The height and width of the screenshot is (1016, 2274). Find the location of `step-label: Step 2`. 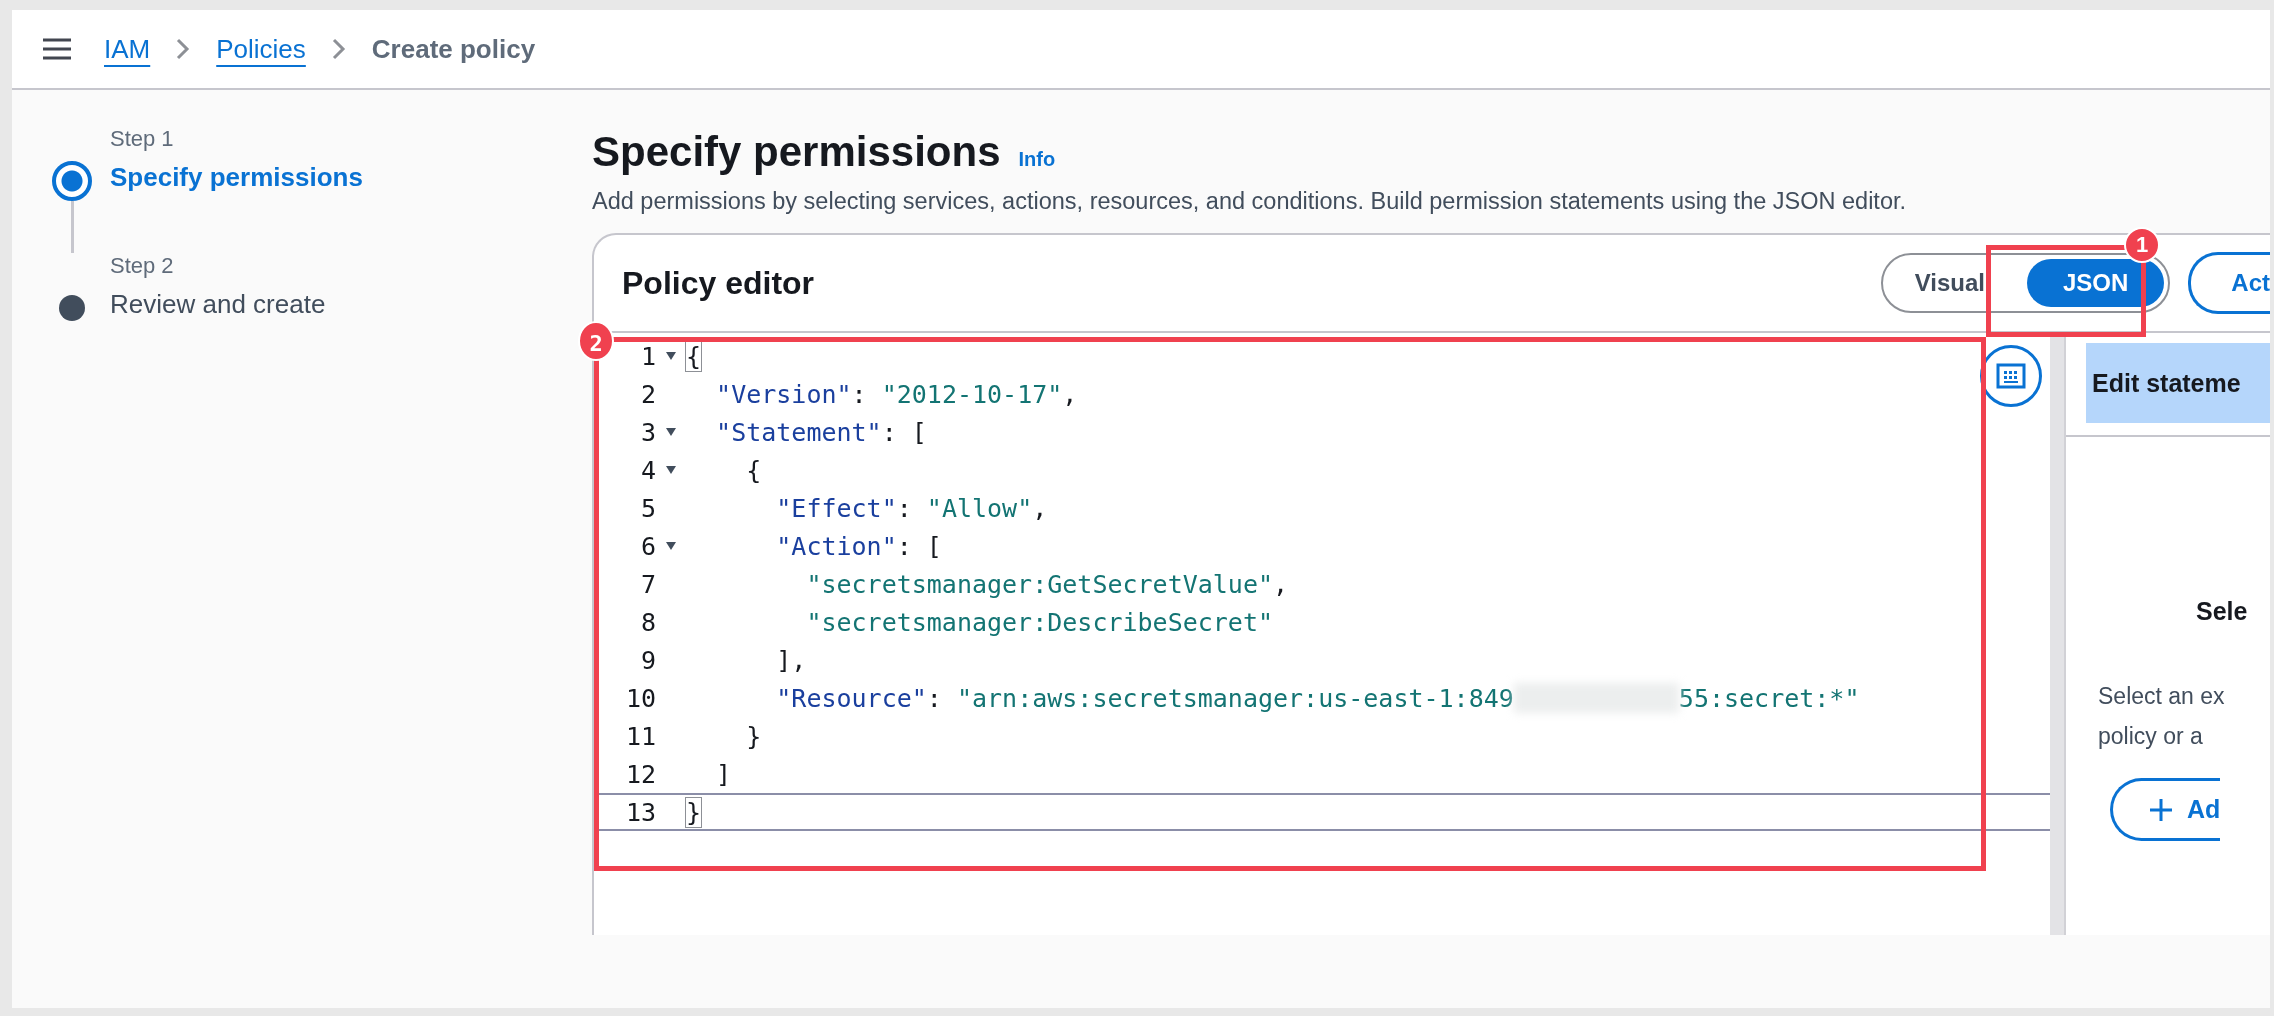

step-label: Step 2 is located at coordinates (142, 266).